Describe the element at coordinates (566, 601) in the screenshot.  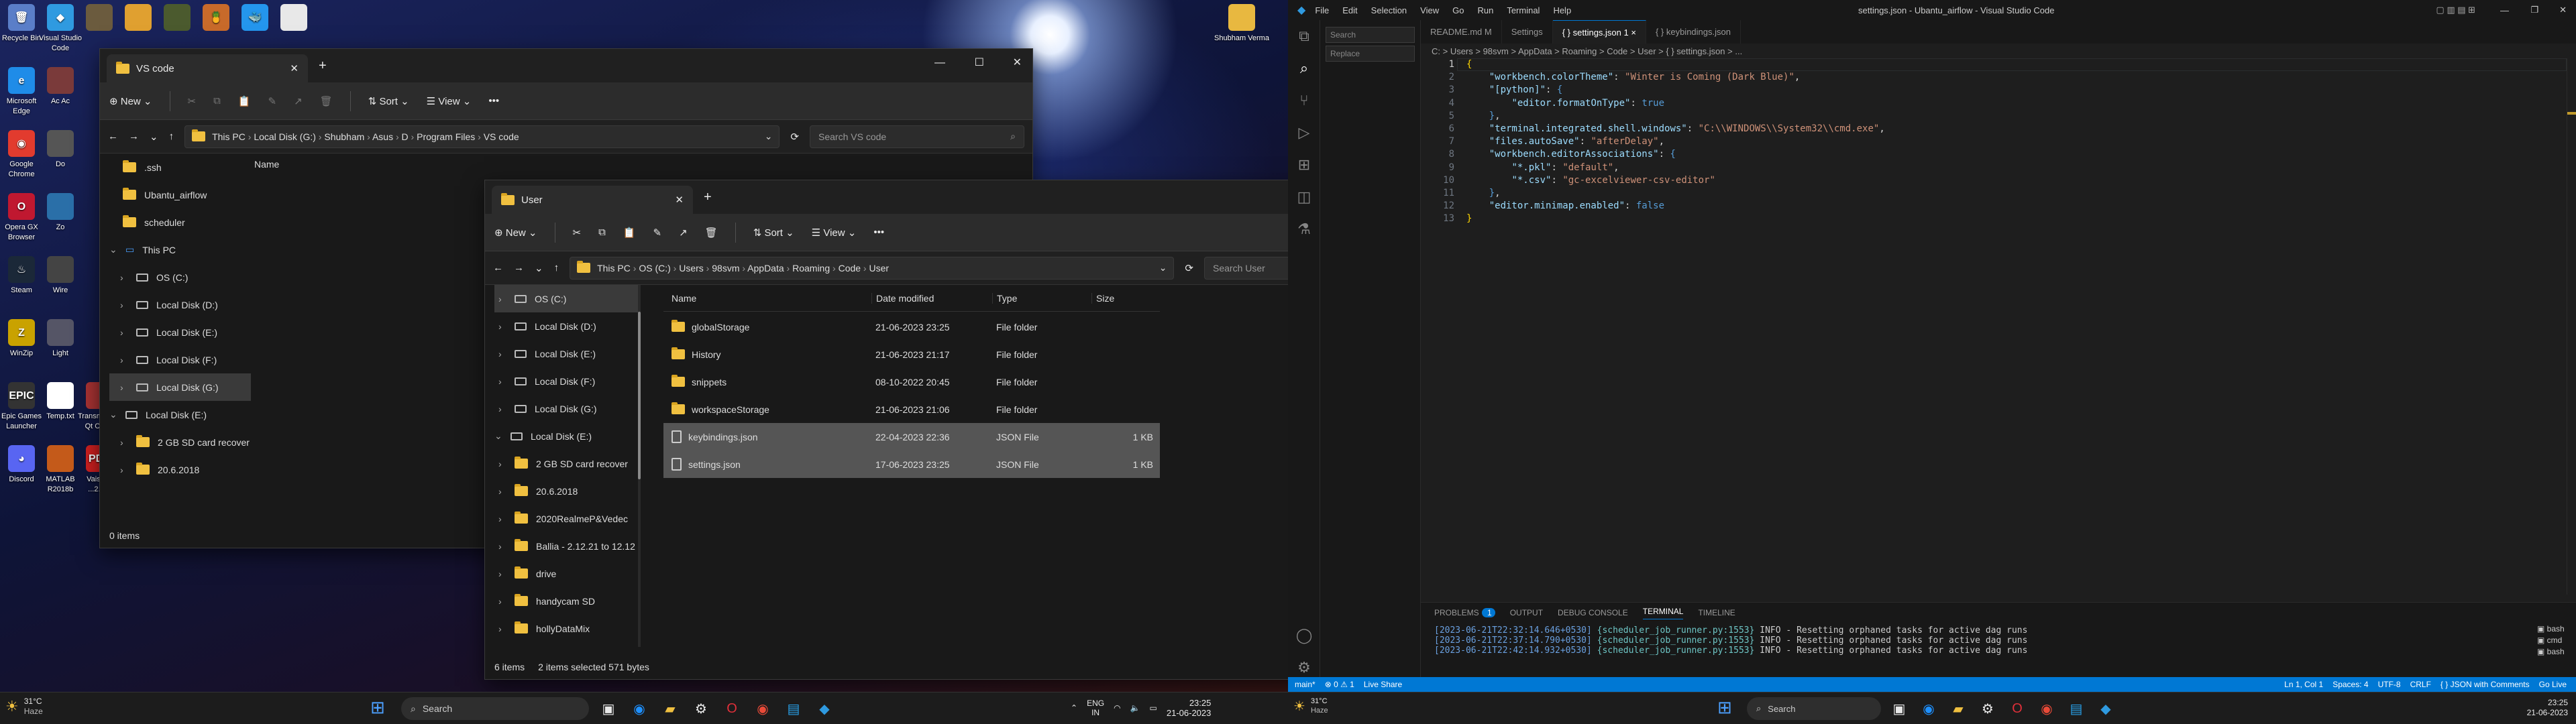
I see `nav-item: › handycam SD` at that location.